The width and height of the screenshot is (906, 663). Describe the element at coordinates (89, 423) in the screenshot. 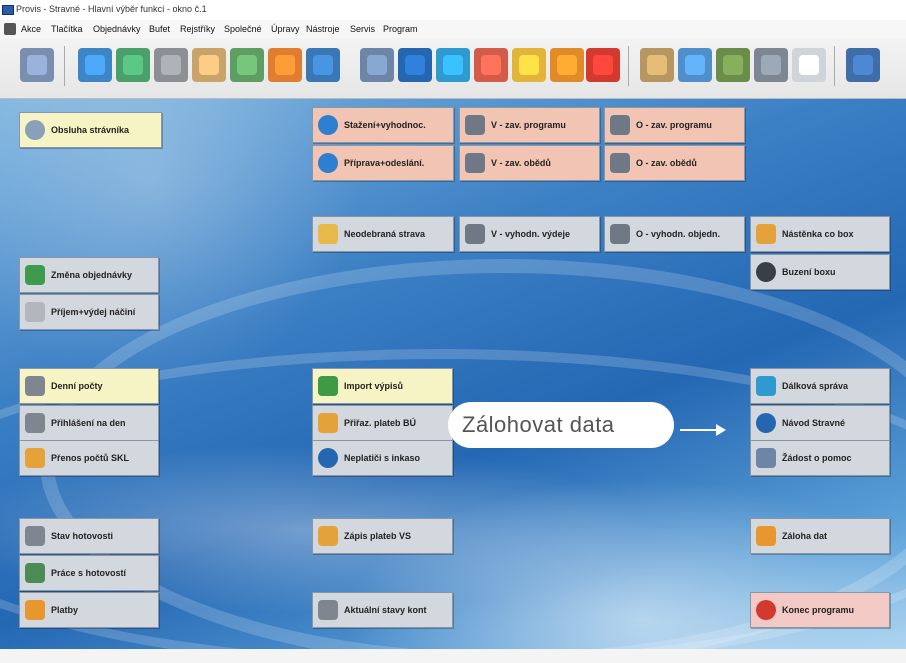

I see `prihlaseni-na-den-button: Přihlášení na den` at that location.